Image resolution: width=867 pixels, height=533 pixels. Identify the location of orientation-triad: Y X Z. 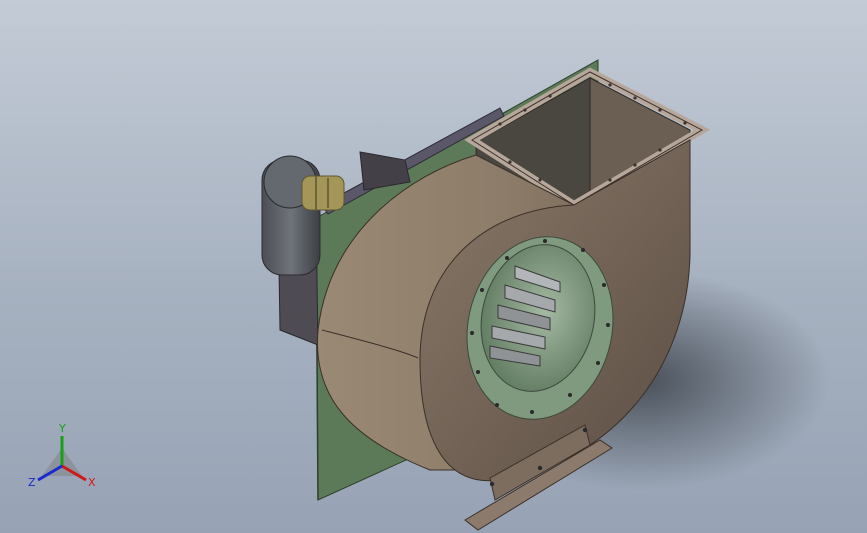
(62, 455).